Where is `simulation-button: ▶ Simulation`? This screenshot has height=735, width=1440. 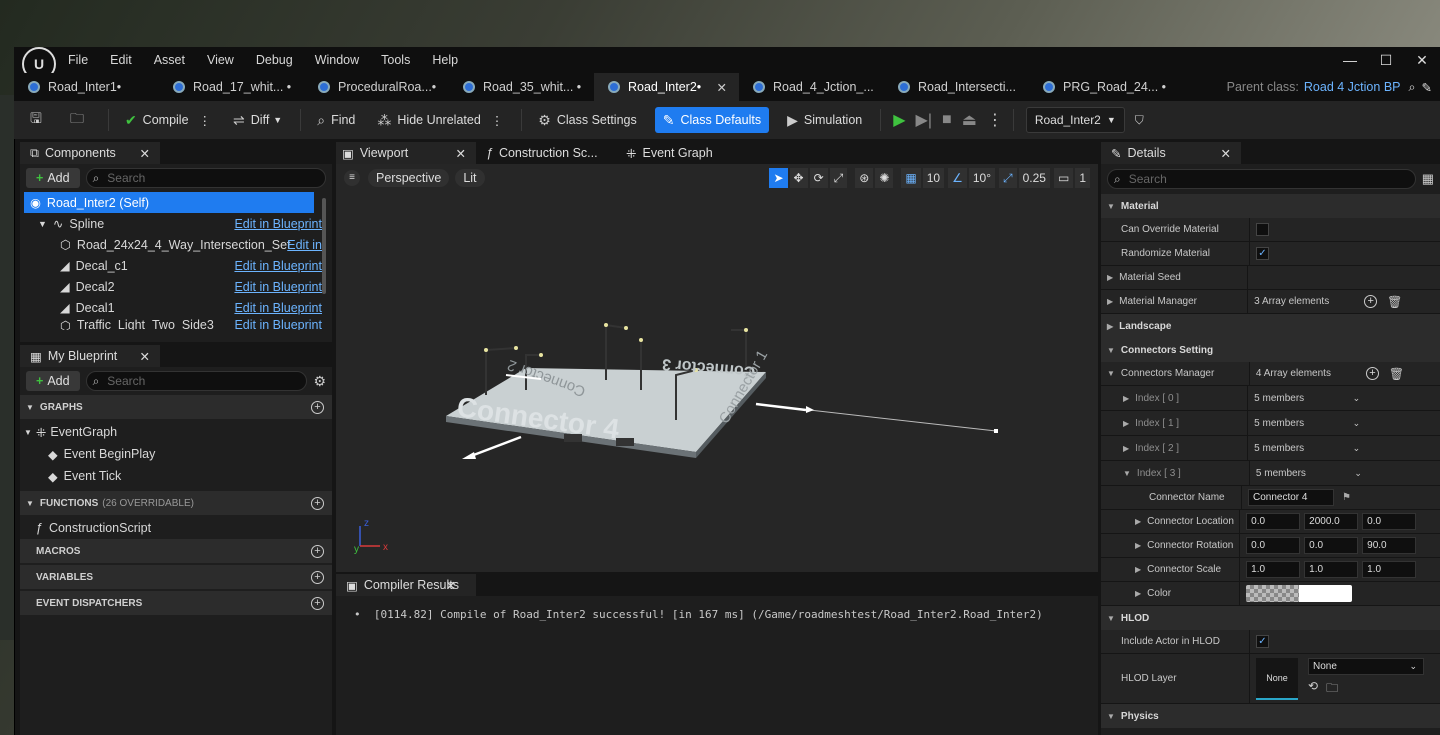 simulation-button: ▶ Simulation is located at coordinates (824, 120).